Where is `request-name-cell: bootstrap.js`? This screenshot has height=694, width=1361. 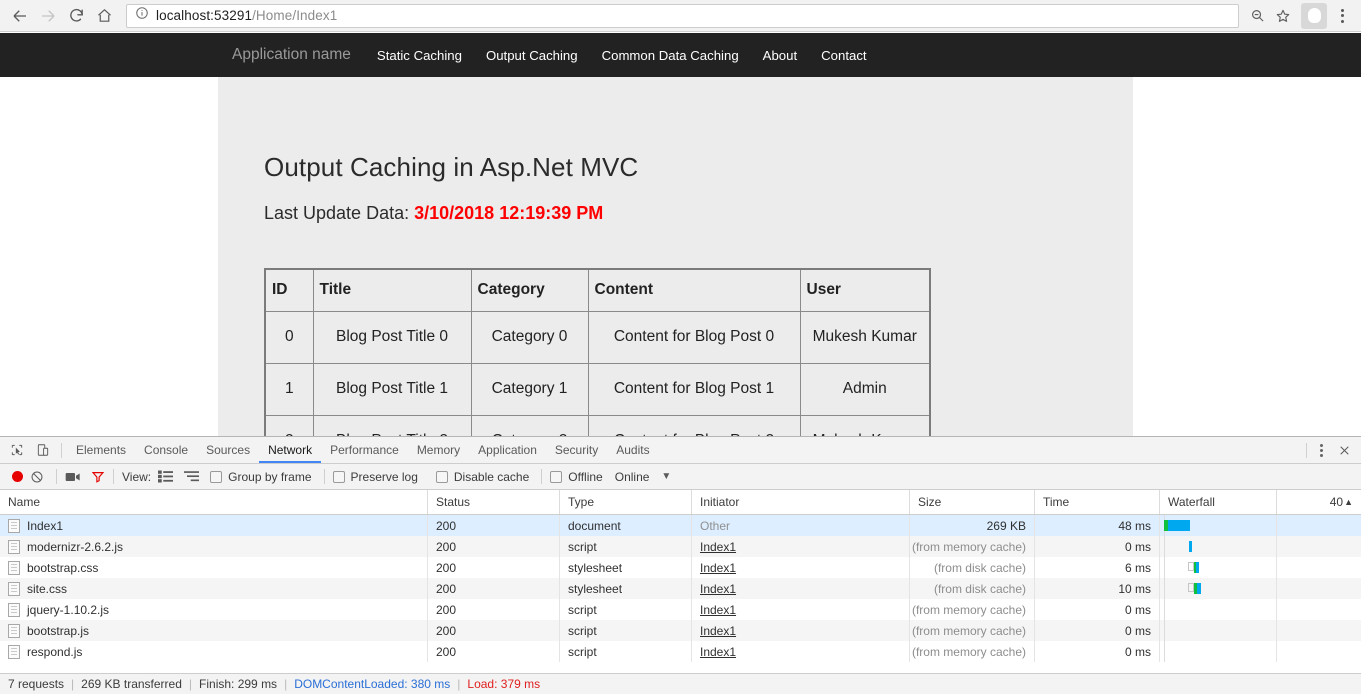
request-name-cell: bootstrap.js is located at coordinates (214, 630).